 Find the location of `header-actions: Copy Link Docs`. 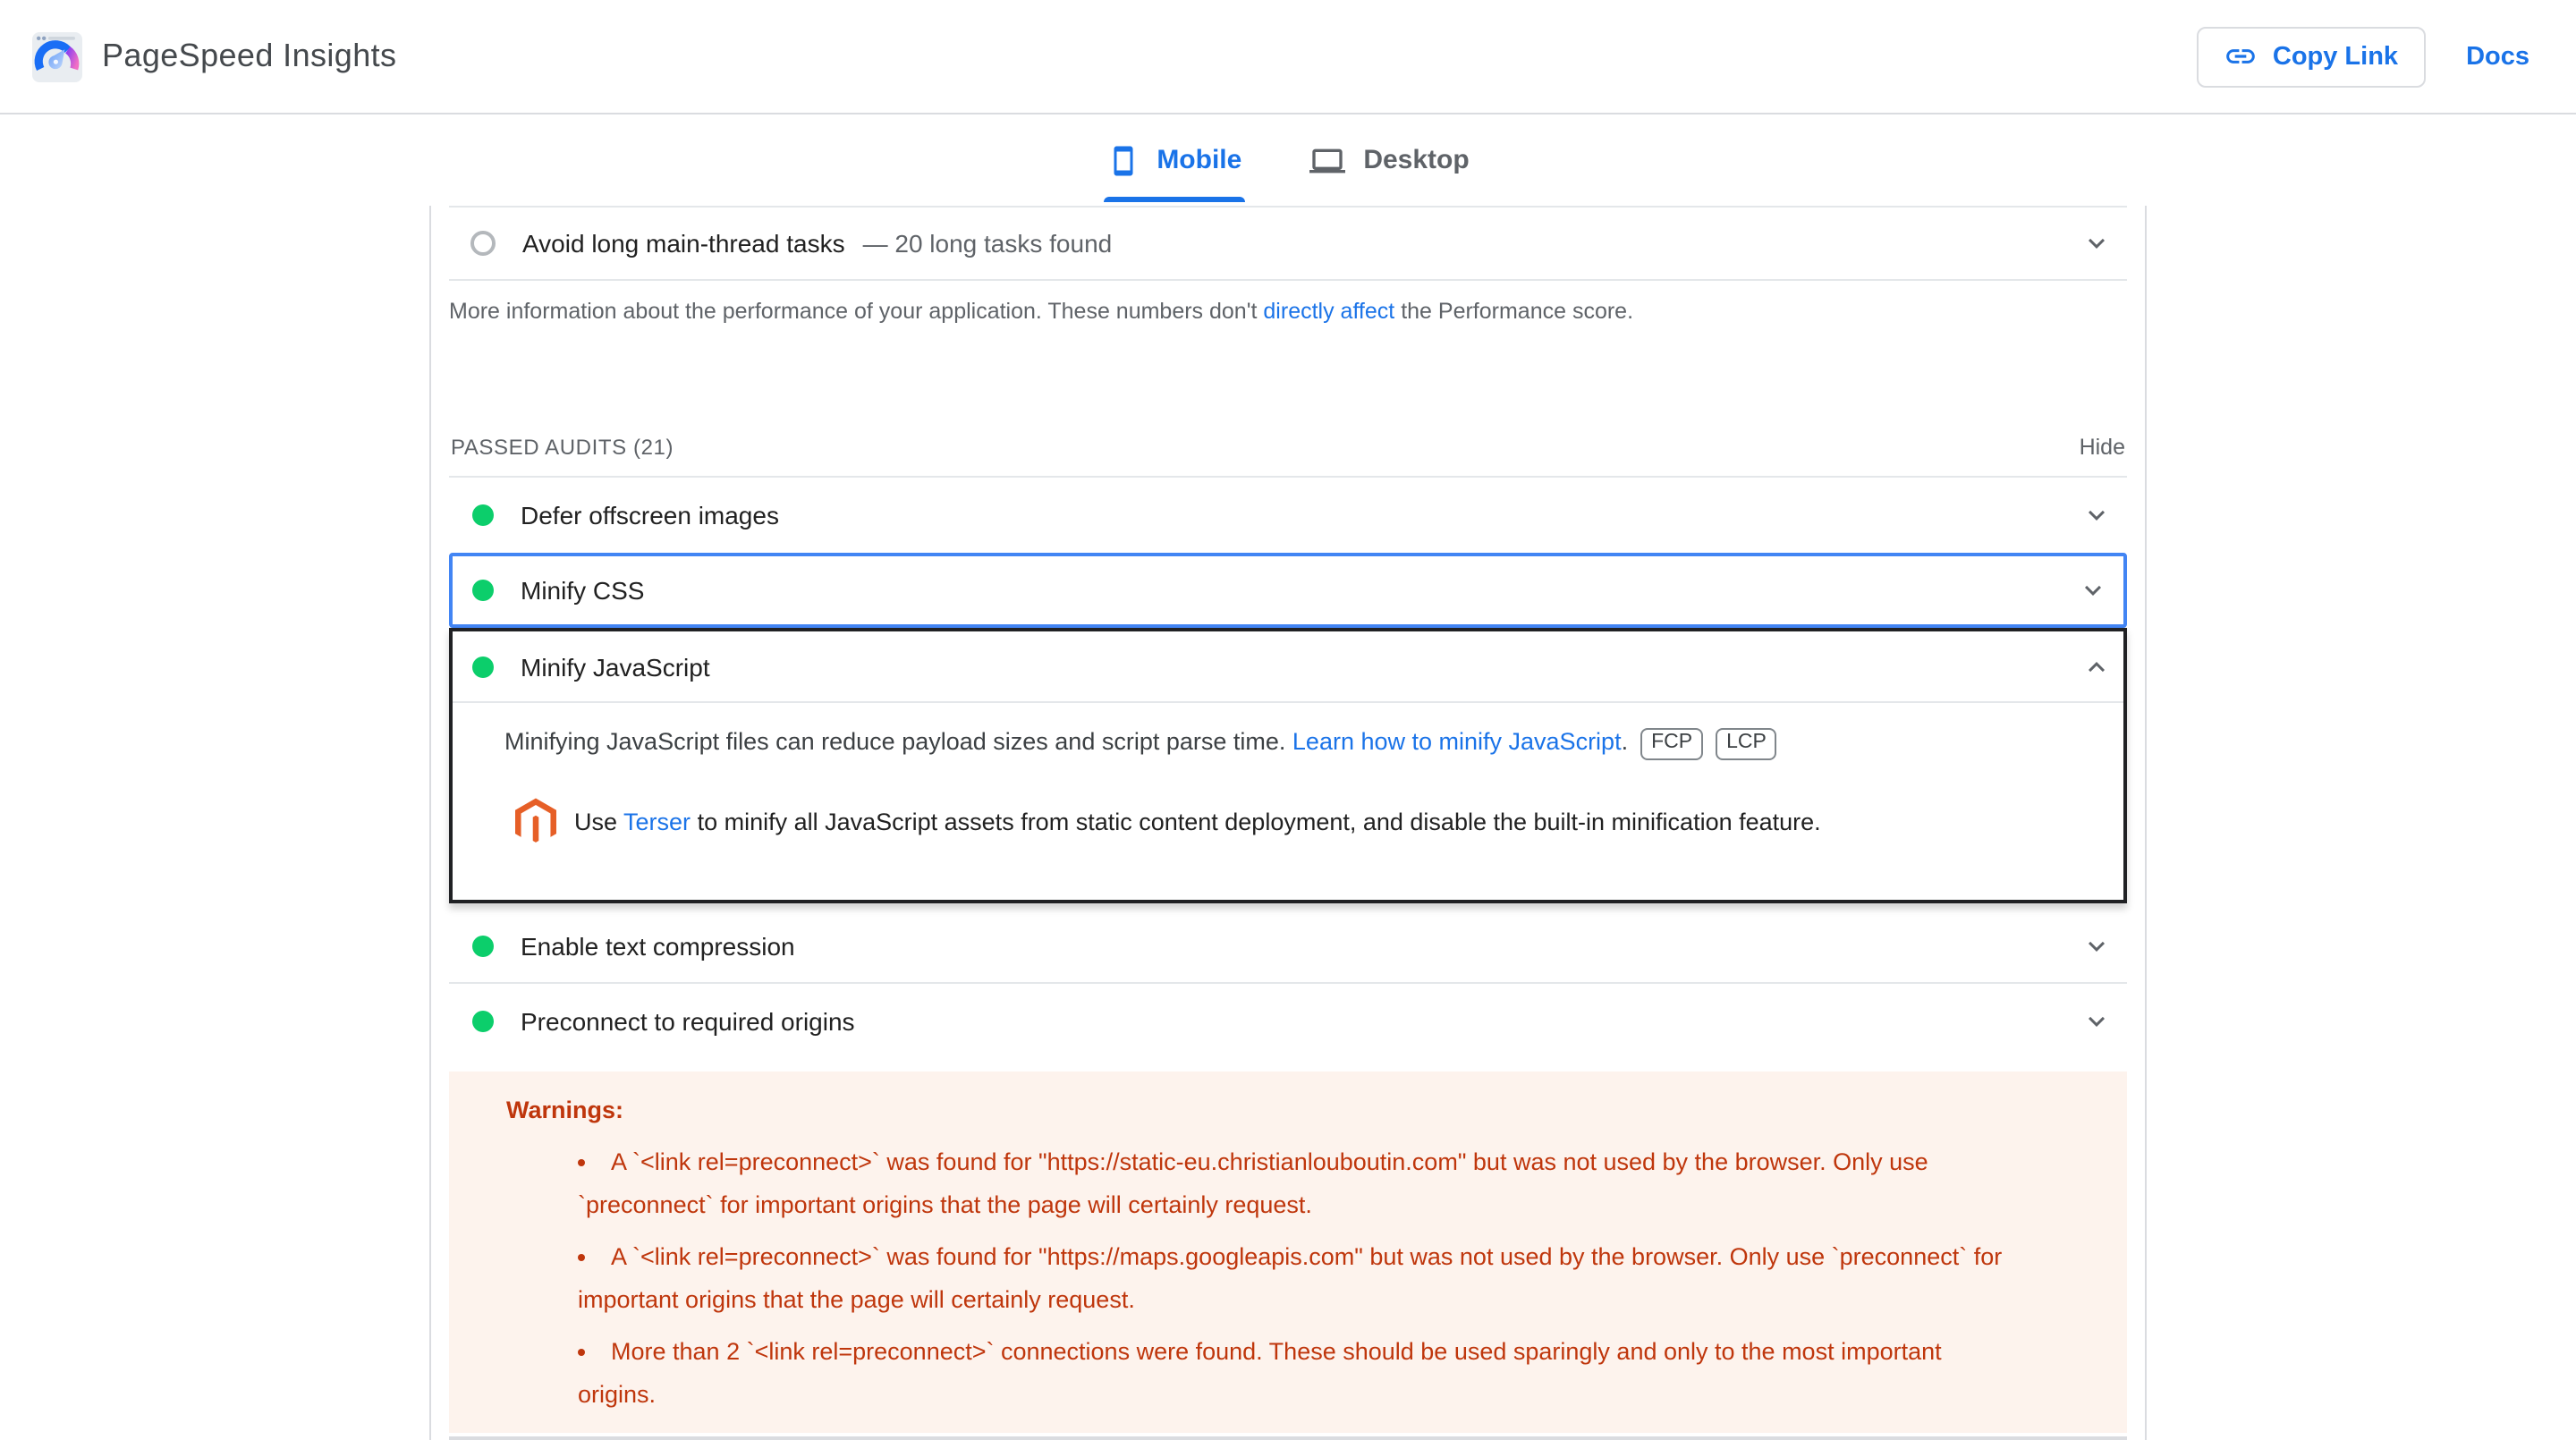

header-actions: Copy Link Docs is located at coordinates (2374, 57).